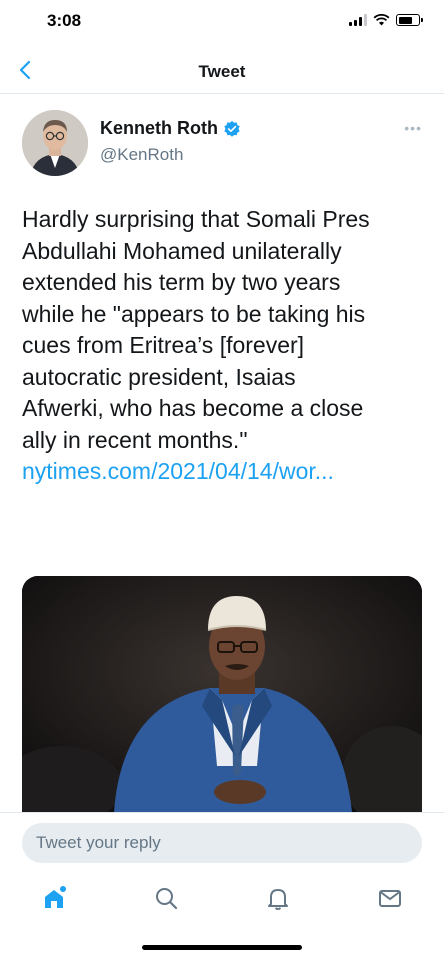 The image size is (444, 960). Describe the element at coordinates (64, 20) in the screenshot. I see `status-time: 3:08` at that location.